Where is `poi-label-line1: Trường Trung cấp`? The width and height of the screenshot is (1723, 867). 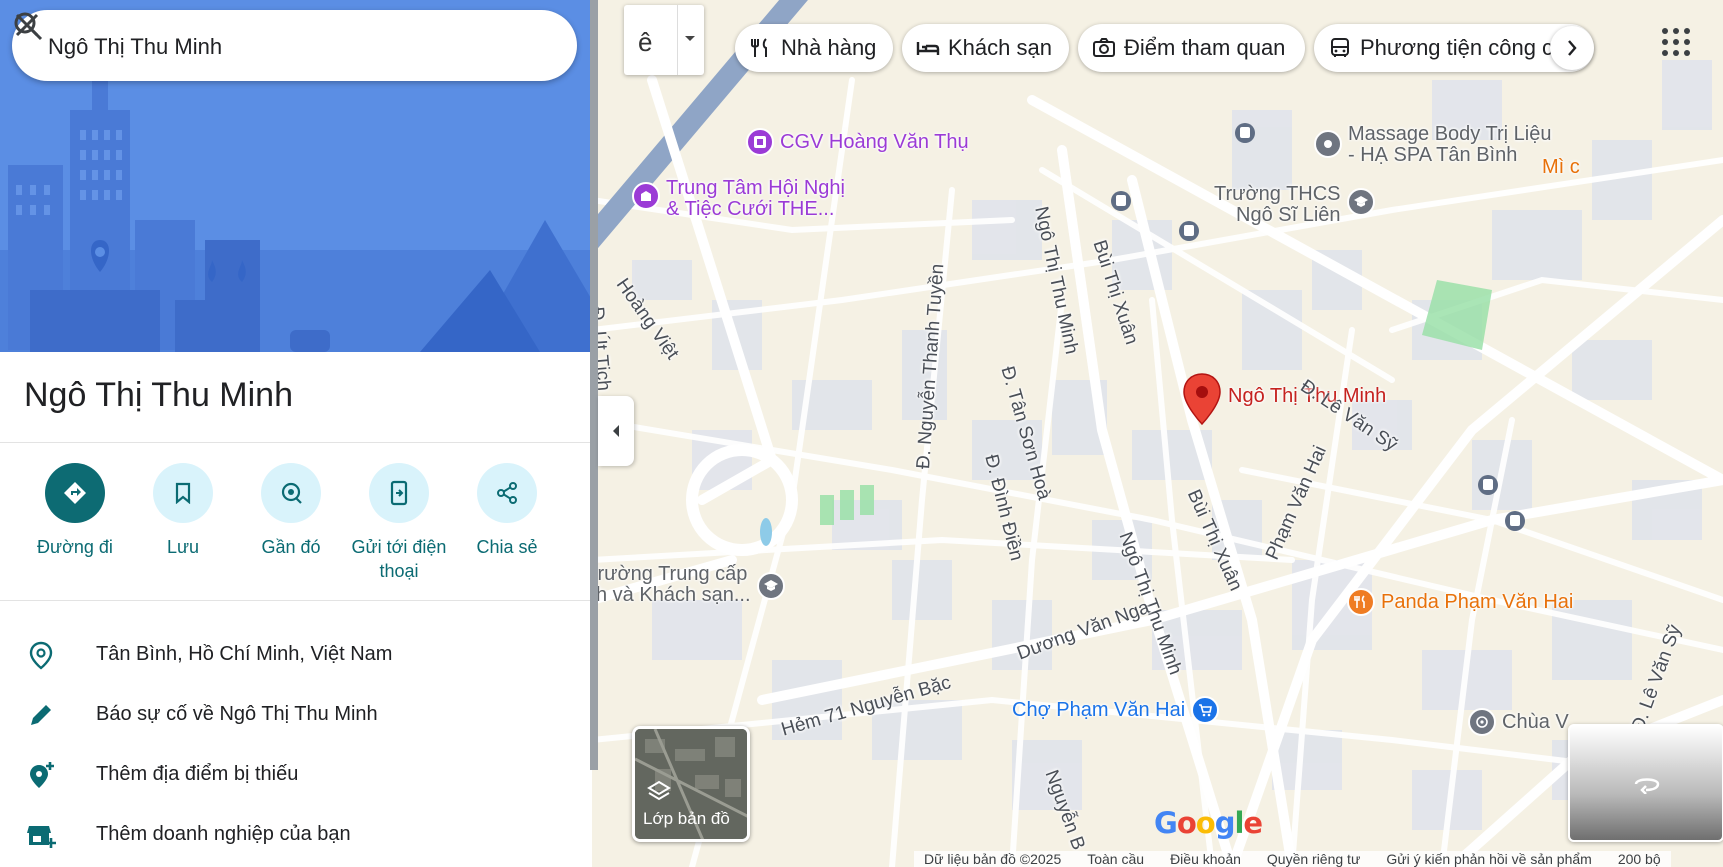 poi-label-line1: Trường Trung cấp is located at coordinates (670, 574).